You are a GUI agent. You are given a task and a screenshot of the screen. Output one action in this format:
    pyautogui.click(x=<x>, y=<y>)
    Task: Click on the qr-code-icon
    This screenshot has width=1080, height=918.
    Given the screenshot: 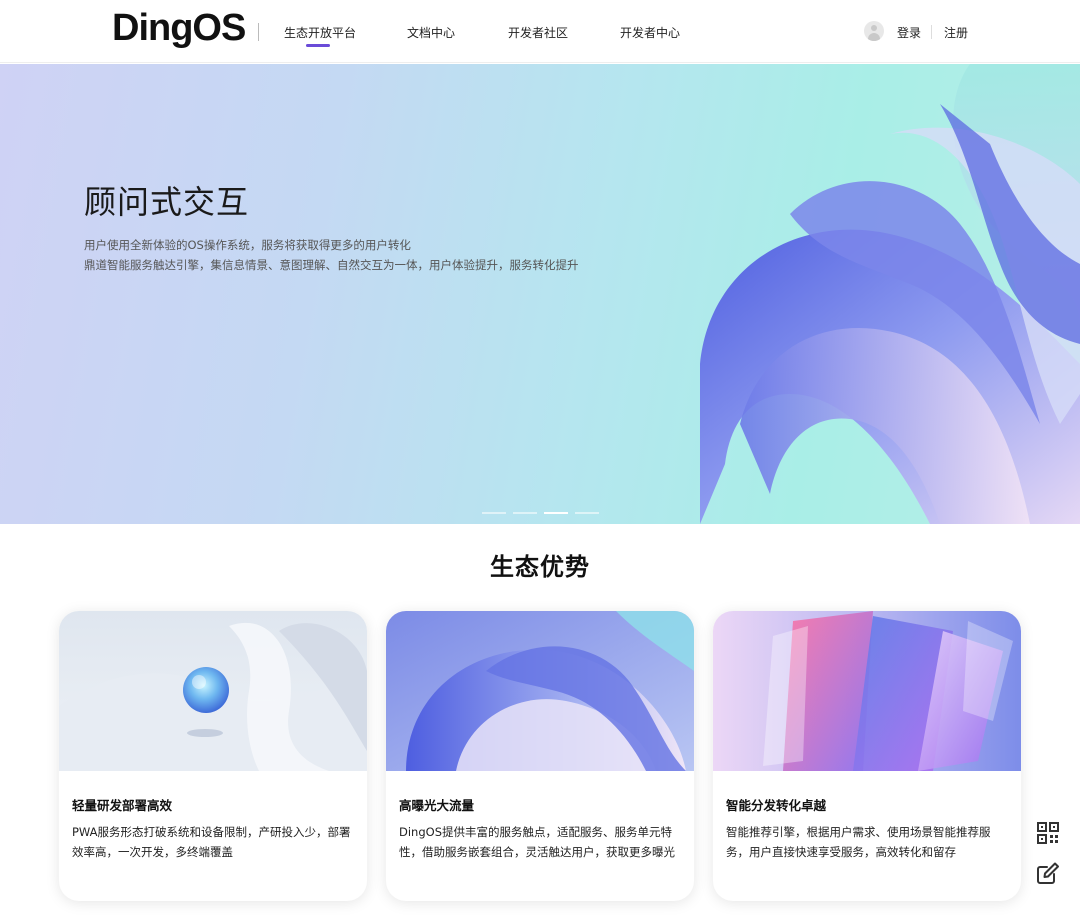 What is the action you would take?
    pyautogui.click(x=1048, y=833)
    